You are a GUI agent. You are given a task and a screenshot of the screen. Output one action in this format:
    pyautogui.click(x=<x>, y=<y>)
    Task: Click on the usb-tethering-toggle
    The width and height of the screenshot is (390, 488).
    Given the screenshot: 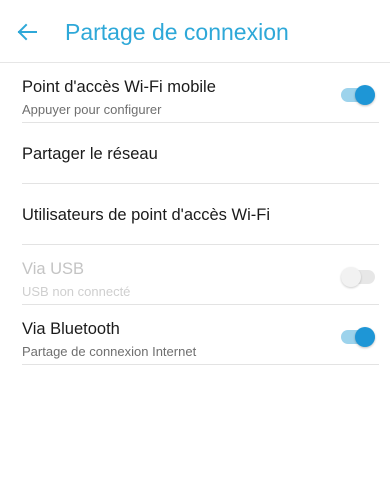 What is the action you would take?
    pyautogui.click(x=358, y=277)
    